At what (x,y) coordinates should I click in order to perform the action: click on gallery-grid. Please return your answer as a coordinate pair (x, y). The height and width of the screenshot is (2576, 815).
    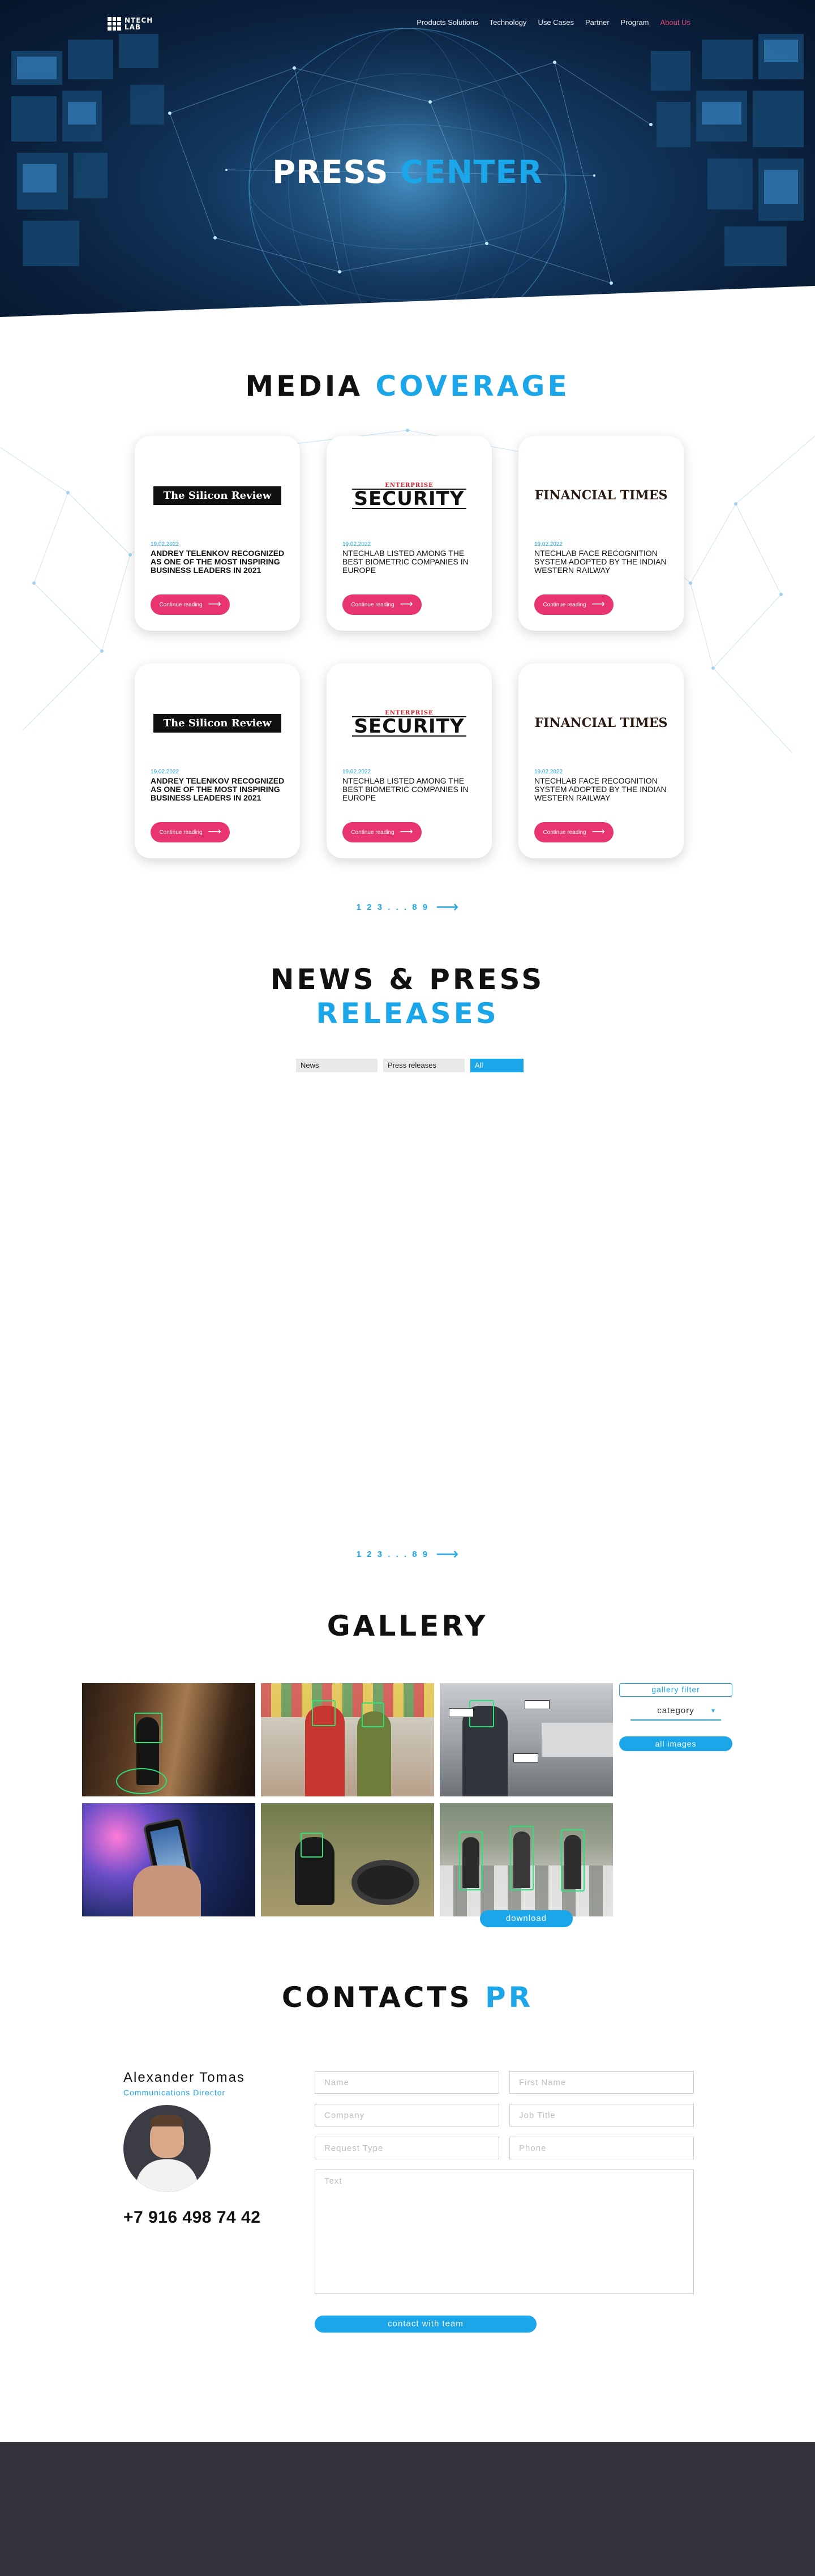
    Looking at the image, I should click on (347, 1799).